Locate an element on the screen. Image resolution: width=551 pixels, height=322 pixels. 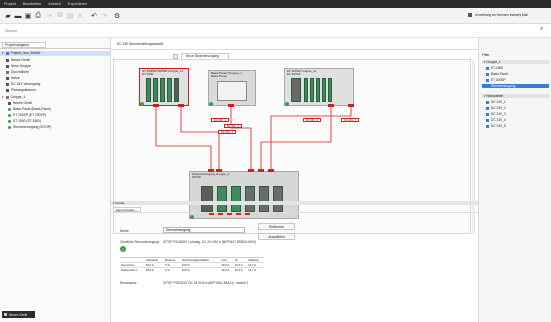
undo-icon: ↶ is located at coordinates (94, 16).